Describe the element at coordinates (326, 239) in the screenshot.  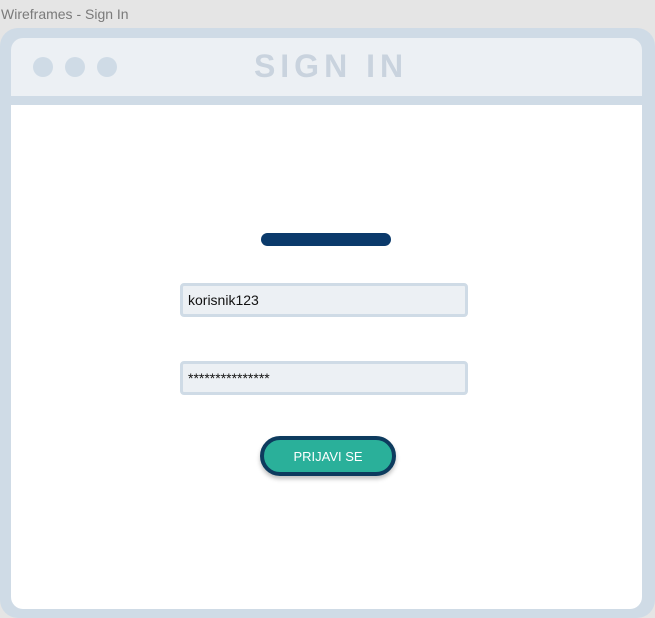
I see `logo-placeholder` at that location.